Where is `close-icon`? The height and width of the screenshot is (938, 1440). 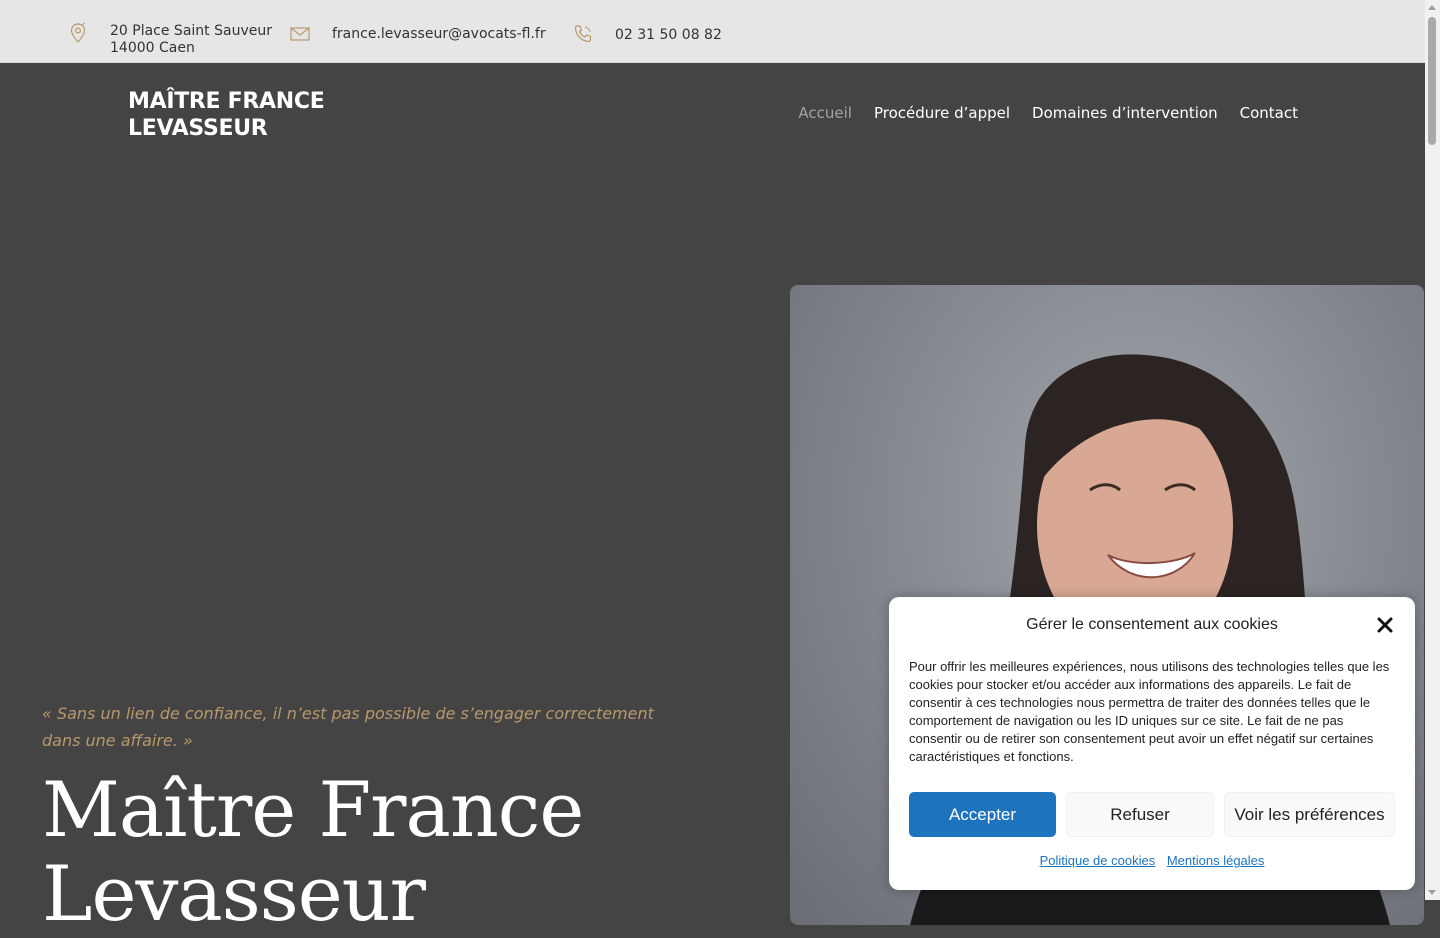
close-icon is located at coordinates (1385, 625).